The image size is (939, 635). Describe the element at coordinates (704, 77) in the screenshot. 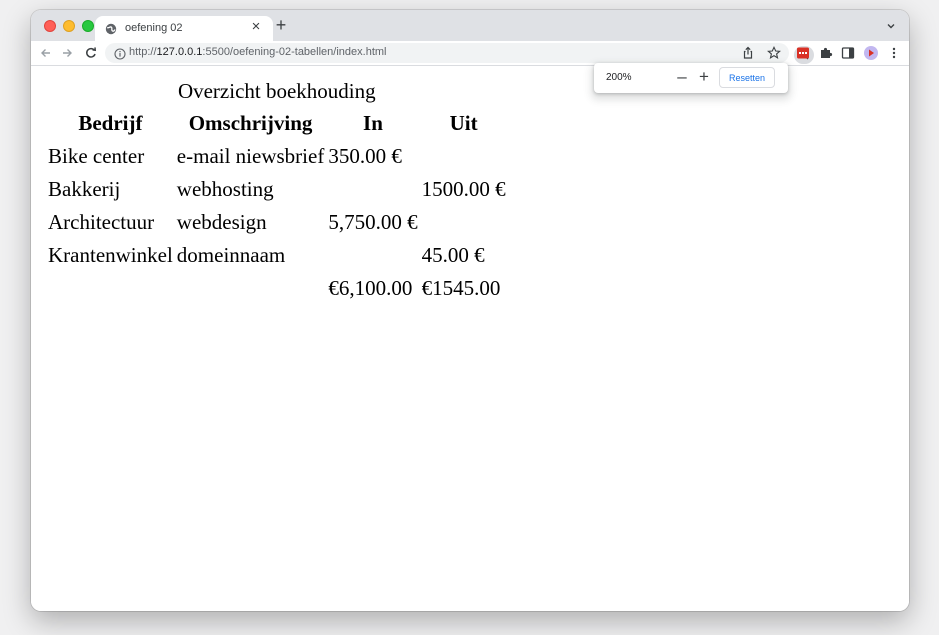

I see `zoom-in-button: +` at that location.